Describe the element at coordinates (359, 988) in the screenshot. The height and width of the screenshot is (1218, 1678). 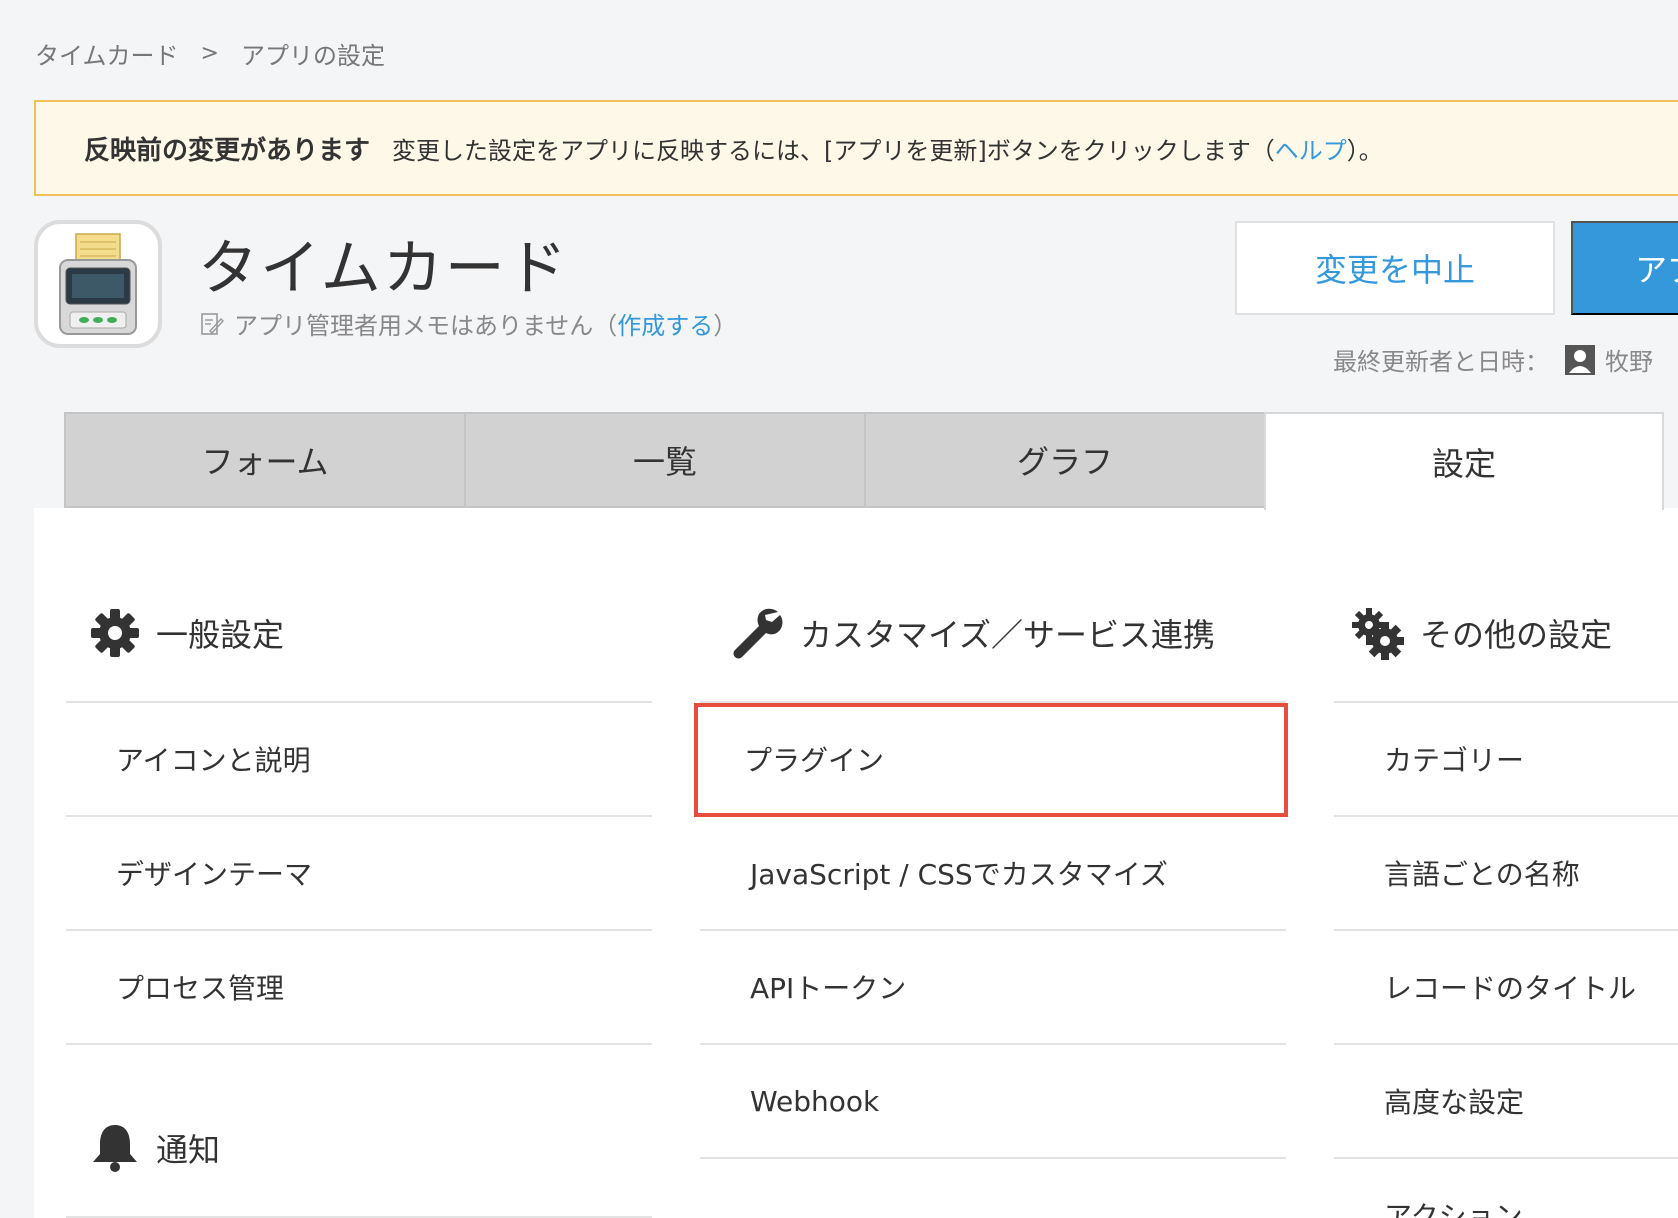
I see `item-process-management: プロセス管理` at that location.